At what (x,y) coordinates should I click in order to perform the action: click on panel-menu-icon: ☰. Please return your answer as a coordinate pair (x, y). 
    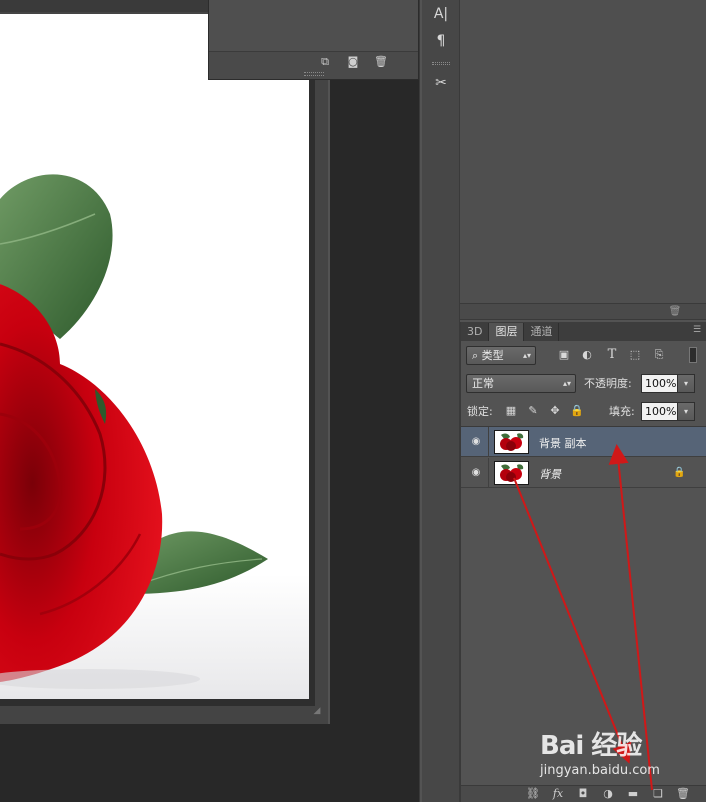
    Looking at the image, I should click on (697, 330).